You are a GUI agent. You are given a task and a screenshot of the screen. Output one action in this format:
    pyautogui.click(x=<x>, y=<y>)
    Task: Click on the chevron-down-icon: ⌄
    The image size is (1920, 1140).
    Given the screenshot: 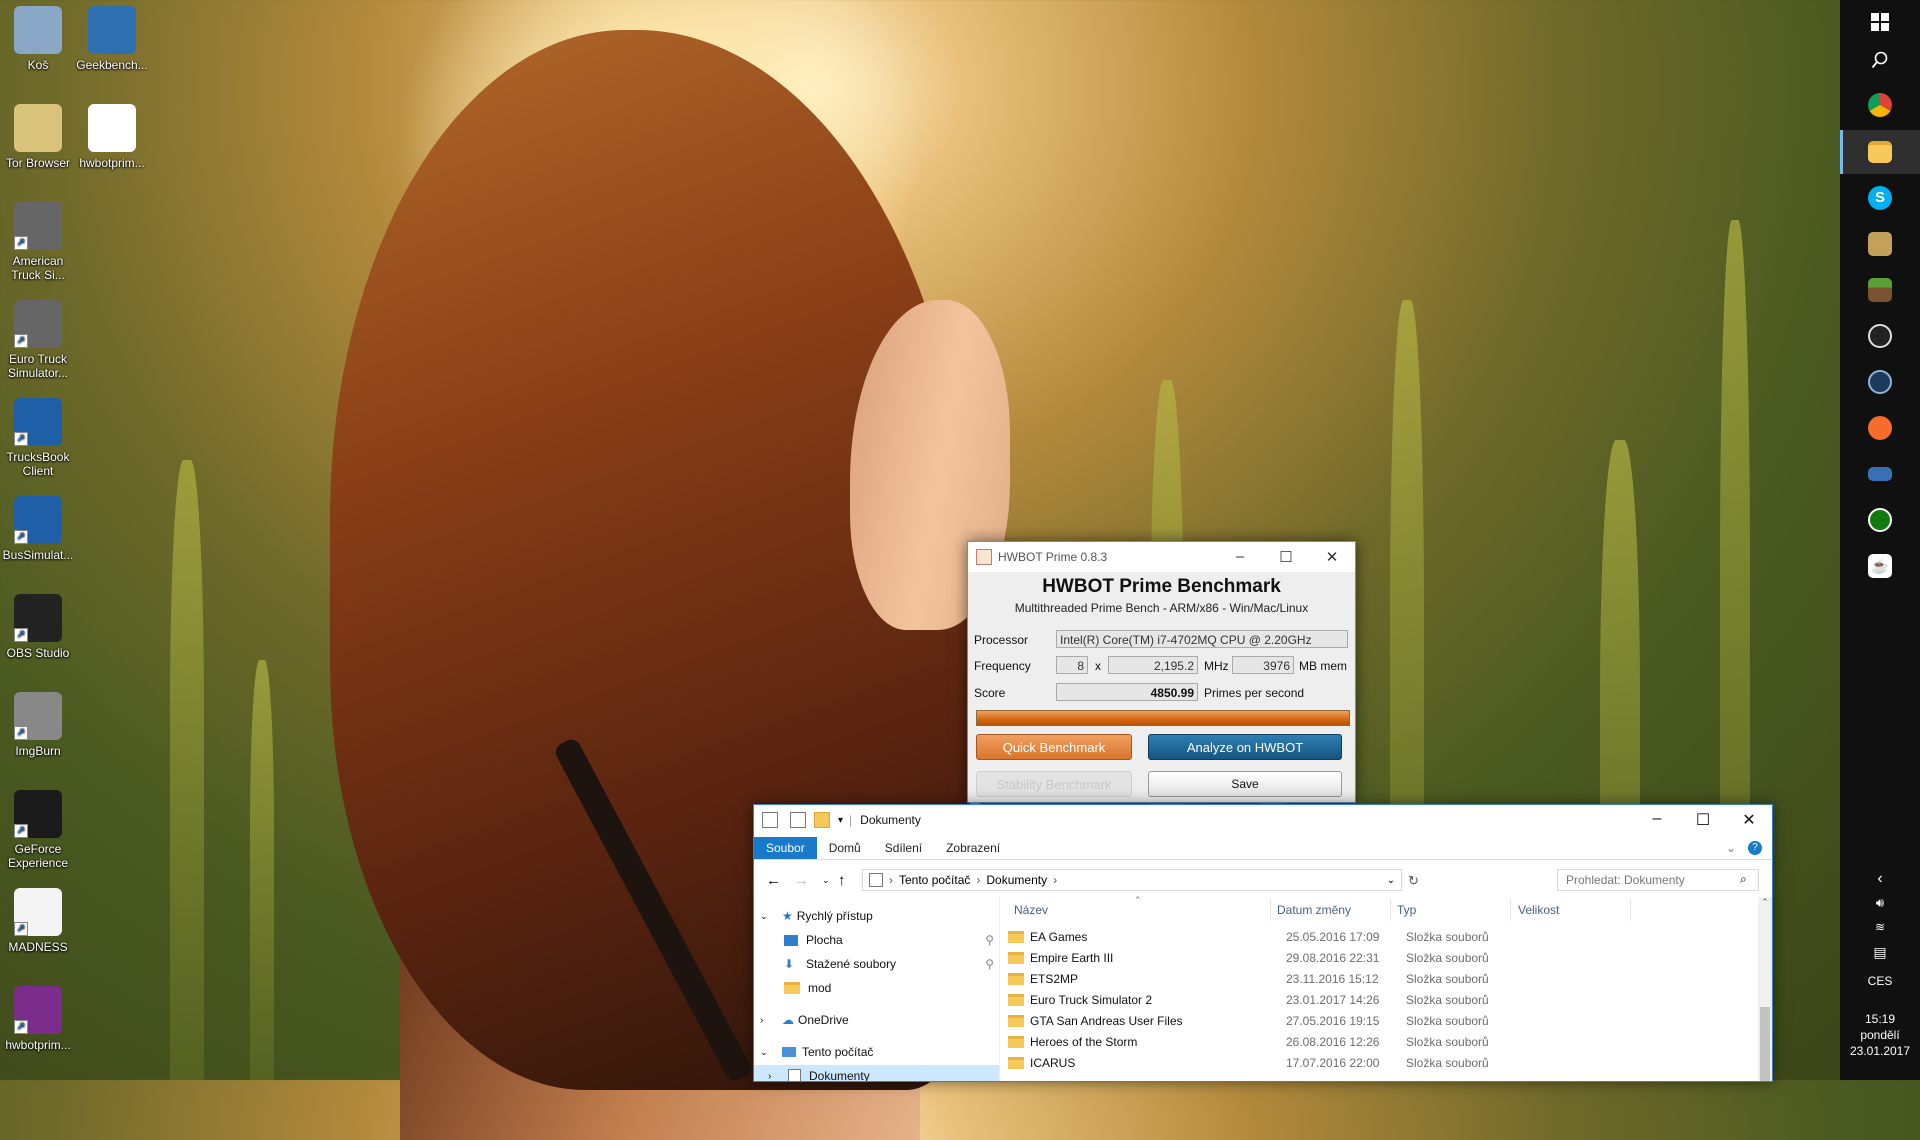 What is the action you would take?
    pyautogui.click(x=1391, y=880)
    